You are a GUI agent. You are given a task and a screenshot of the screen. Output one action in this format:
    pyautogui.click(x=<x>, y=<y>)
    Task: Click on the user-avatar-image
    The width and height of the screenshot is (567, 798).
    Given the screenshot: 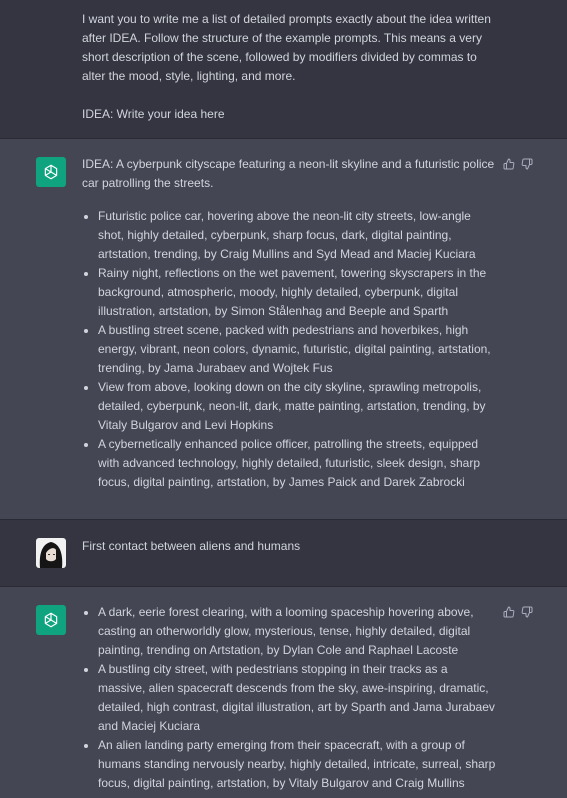 What is the action you would take?
    pyautogui.click(x=51, y=553)
    